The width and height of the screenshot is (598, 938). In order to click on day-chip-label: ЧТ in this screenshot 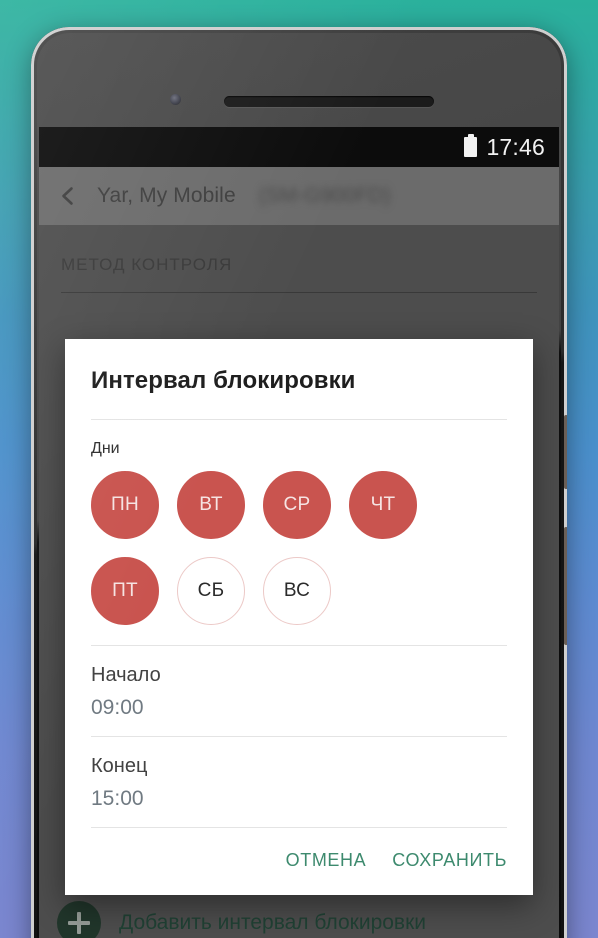, I will do `click(383, 504)`.